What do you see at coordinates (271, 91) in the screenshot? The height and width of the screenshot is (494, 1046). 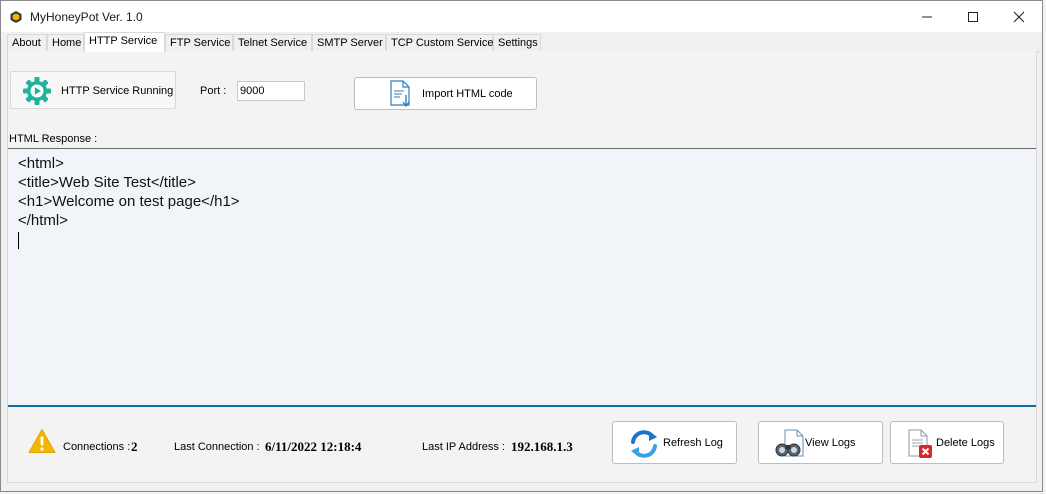 I see `port-input` at bounding box center [271, 91].